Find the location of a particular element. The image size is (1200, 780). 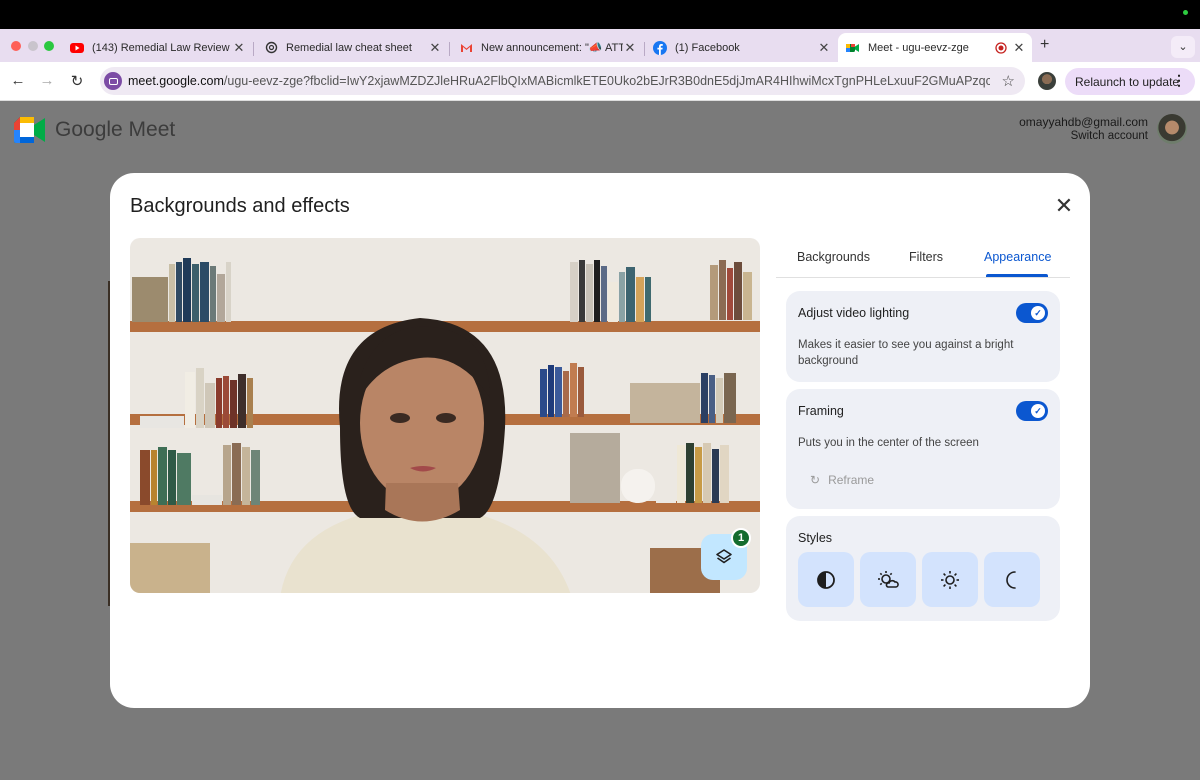

google-meet-logo: Google Meet is located at coordinates (94, 130).